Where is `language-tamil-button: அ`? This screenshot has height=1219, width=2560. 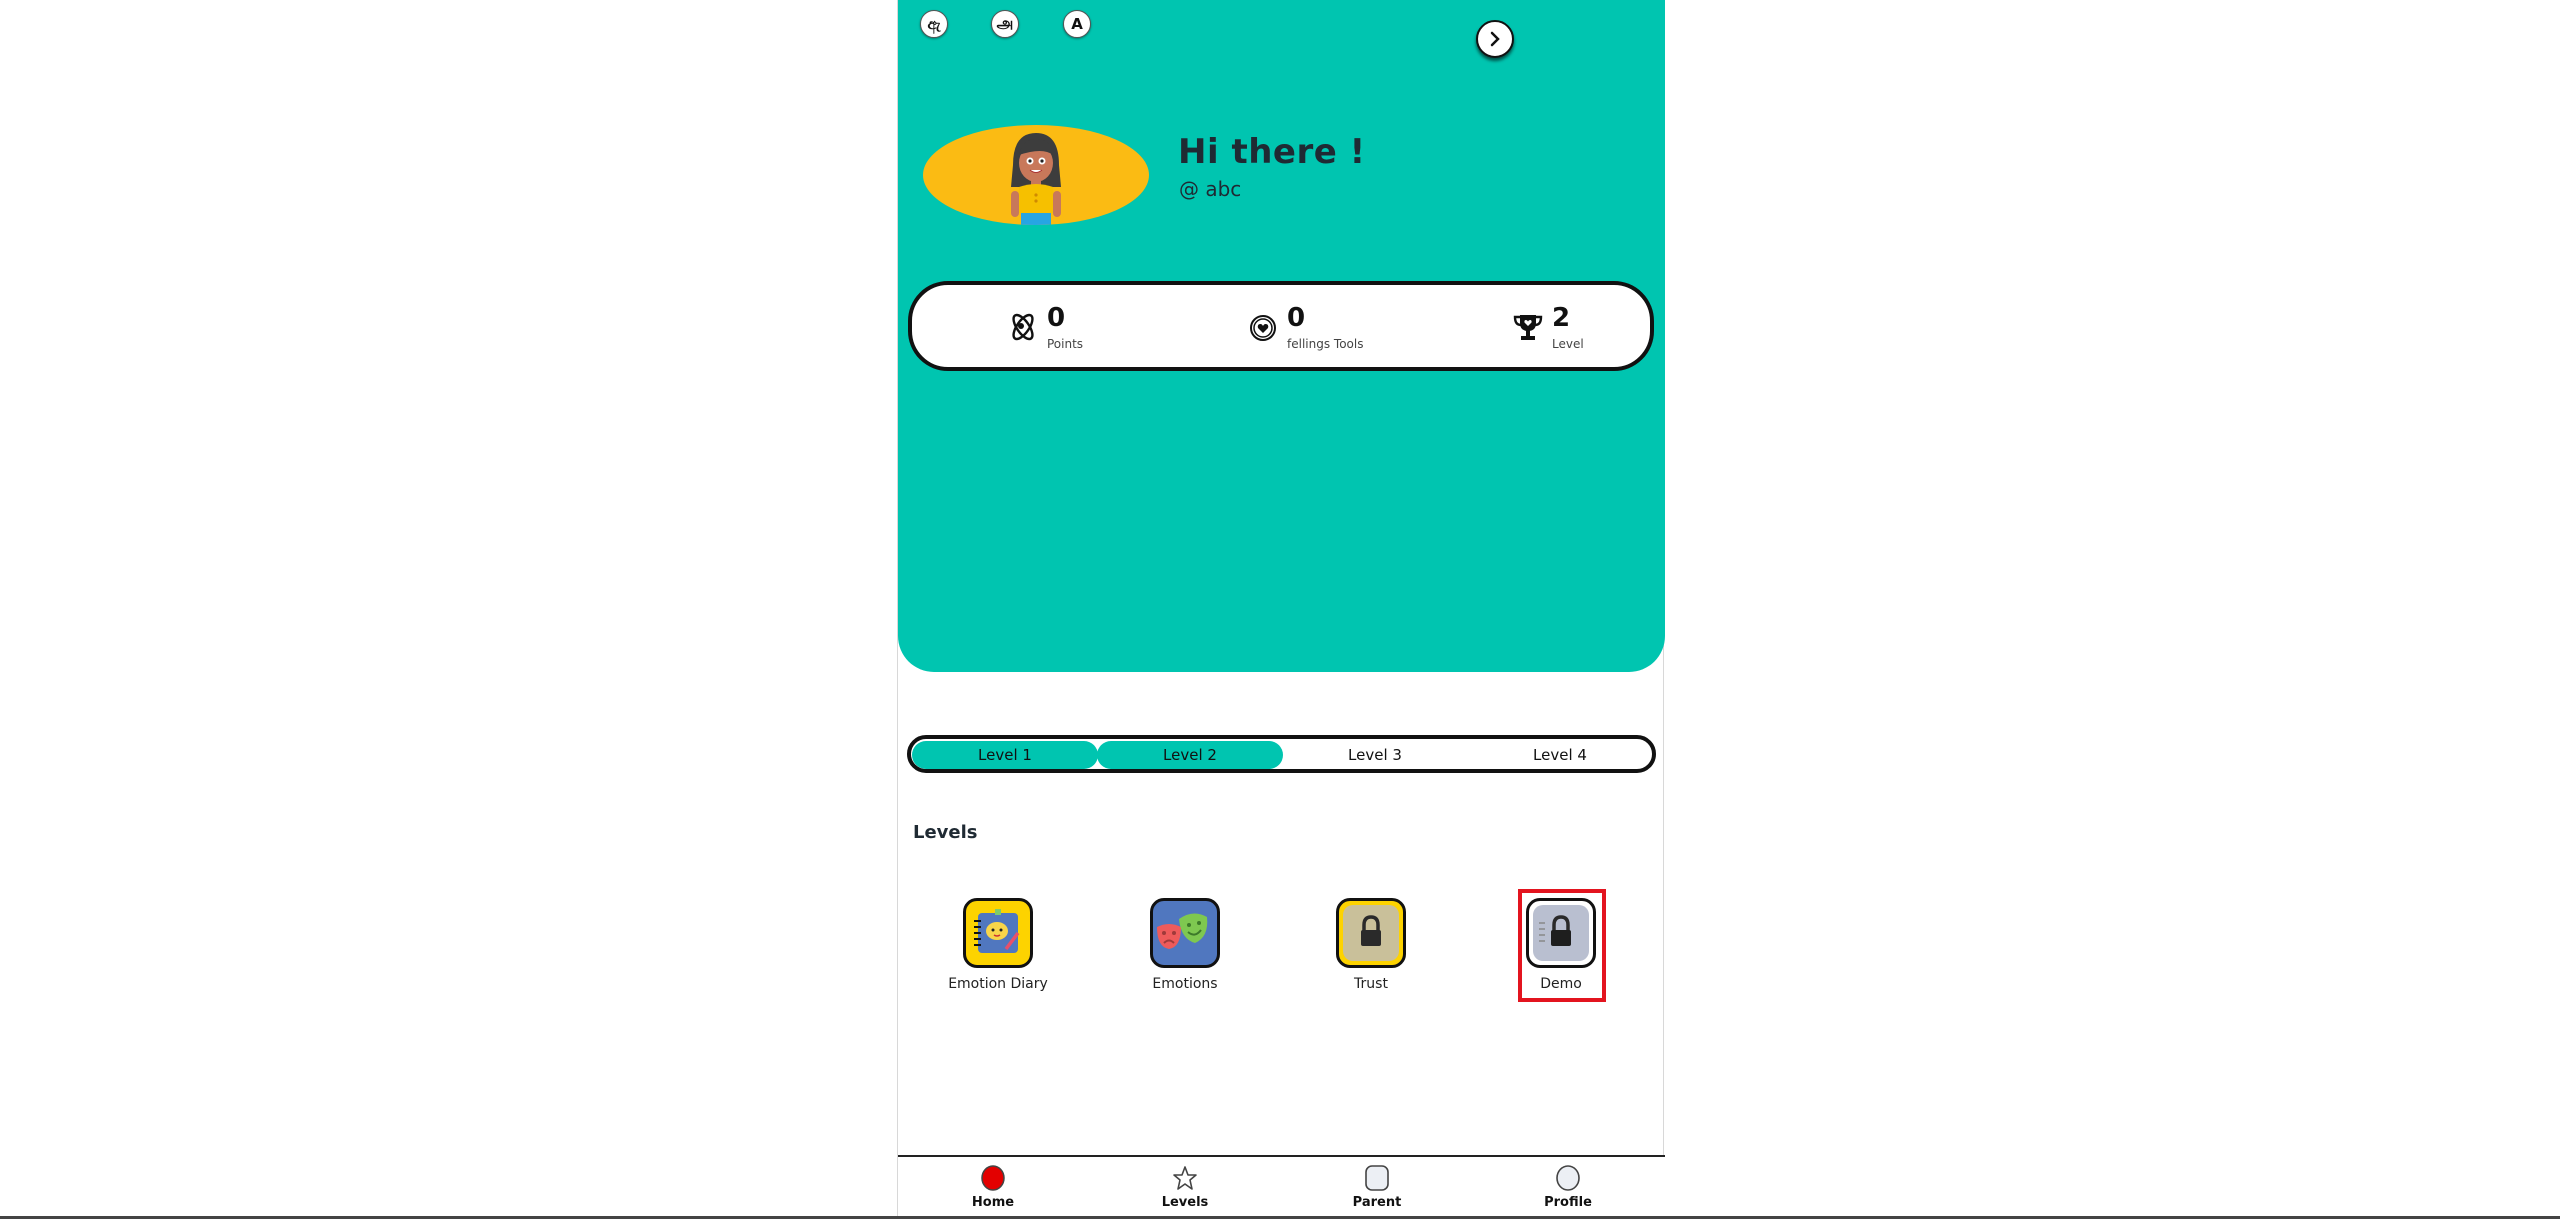 language-tamil-button: அ is located at coordinates (1005, 24).